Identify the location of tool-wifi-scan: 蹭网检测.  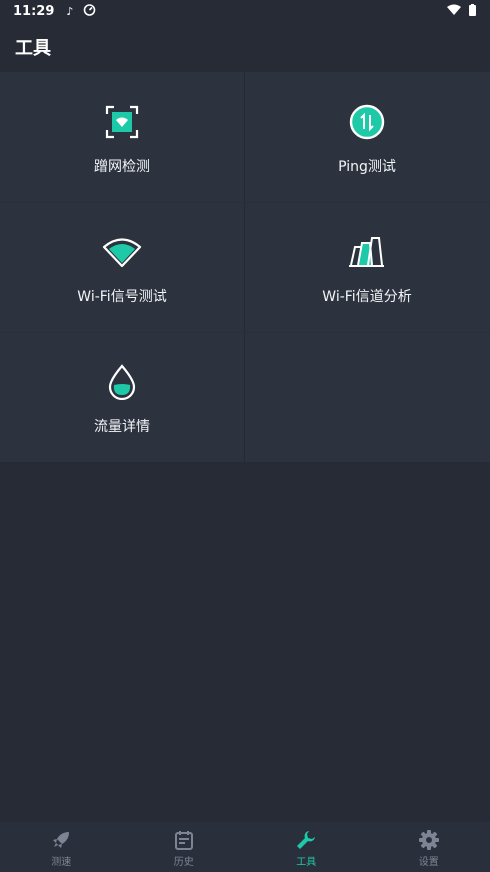
(122, 137).